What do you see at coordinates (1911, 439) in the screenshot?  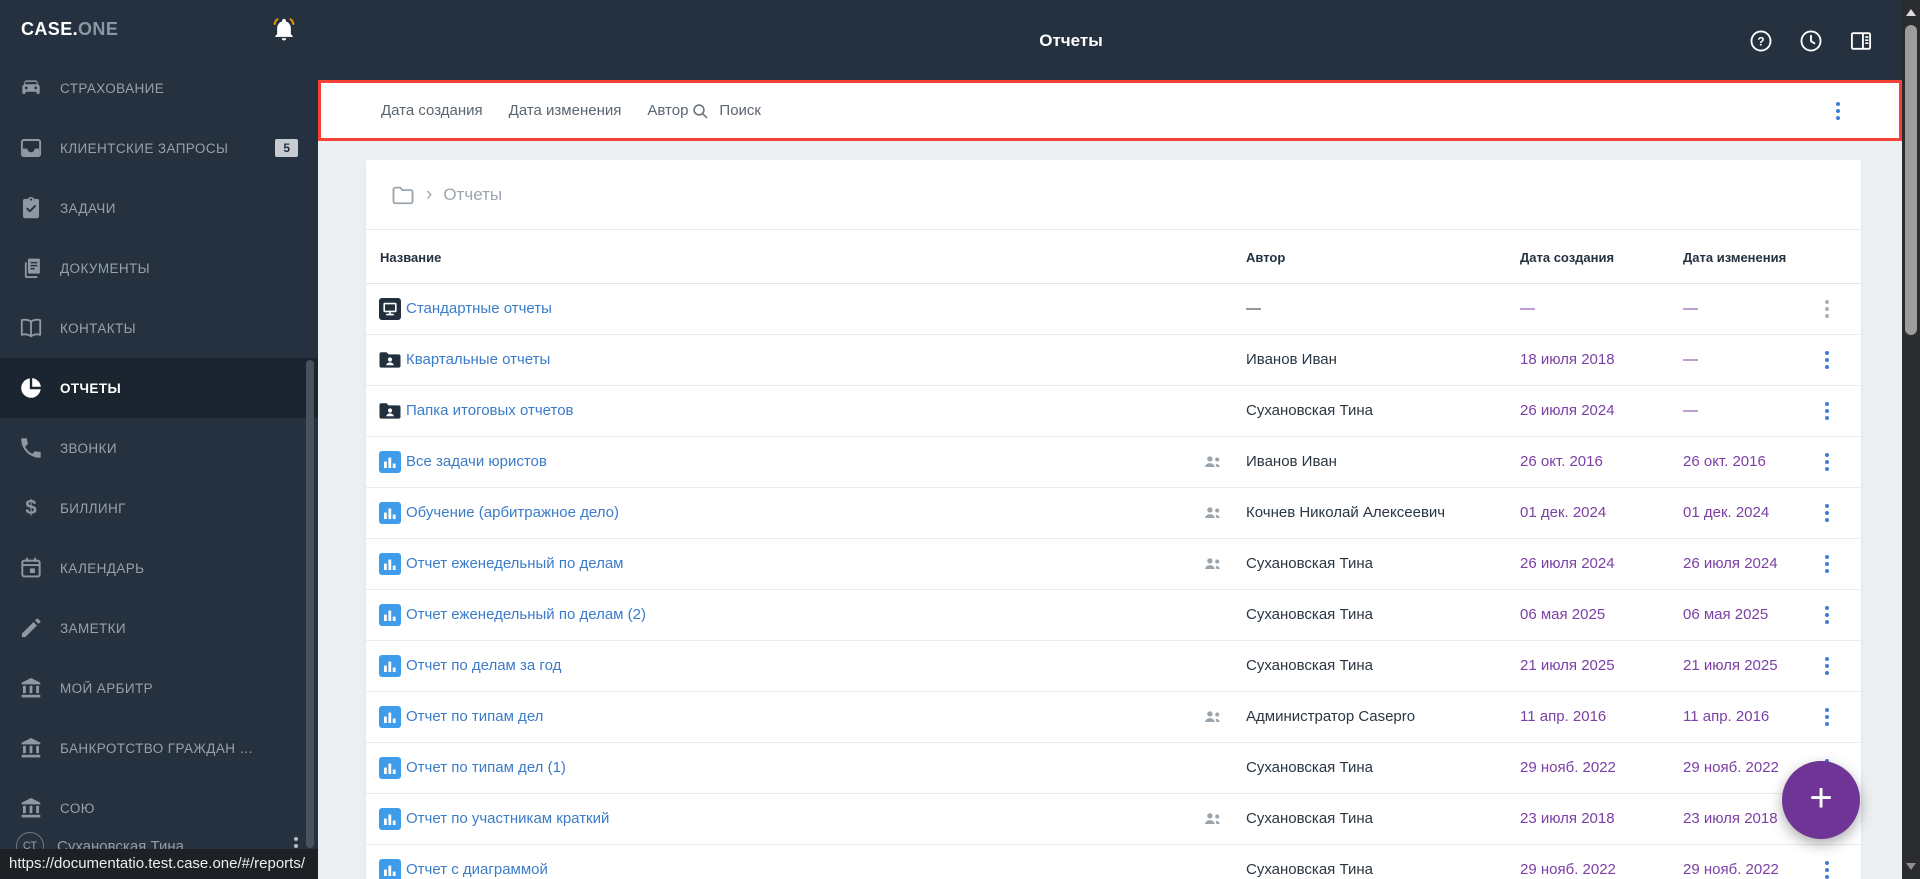 I see `browser-scrollbar` at bounding box center [1911, 439].